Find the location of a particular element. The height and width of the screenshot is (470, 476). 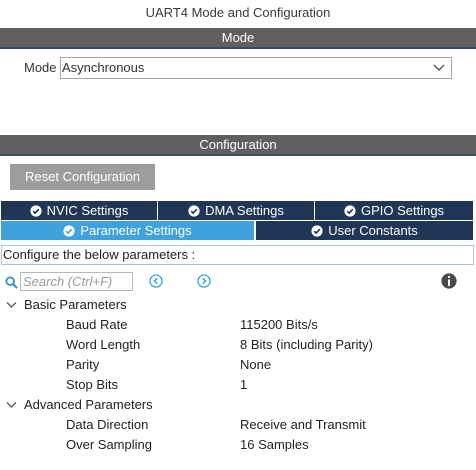

next-match-button is located at coordinates (204, 281).